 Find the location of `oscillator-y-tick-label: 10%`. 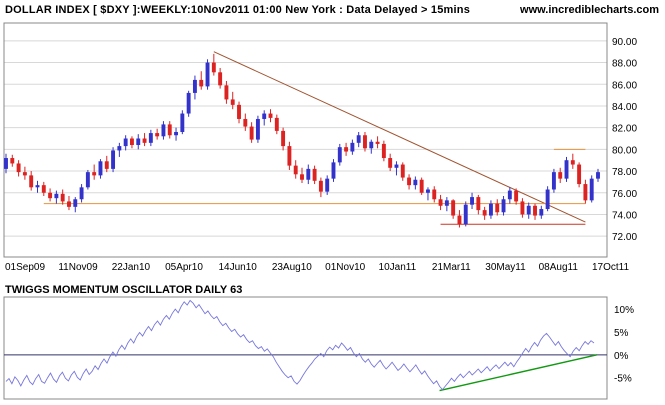

oscillator-y-tick-label: 10% is located at coordinates (624, 310).